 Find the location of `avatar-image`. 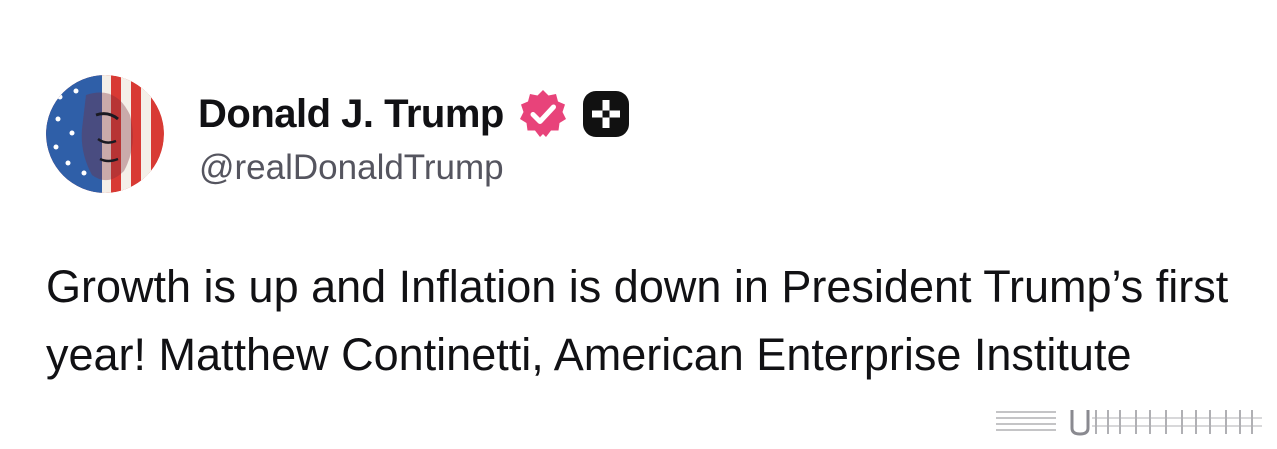

avatar-image is located at coordinates (105, 134).